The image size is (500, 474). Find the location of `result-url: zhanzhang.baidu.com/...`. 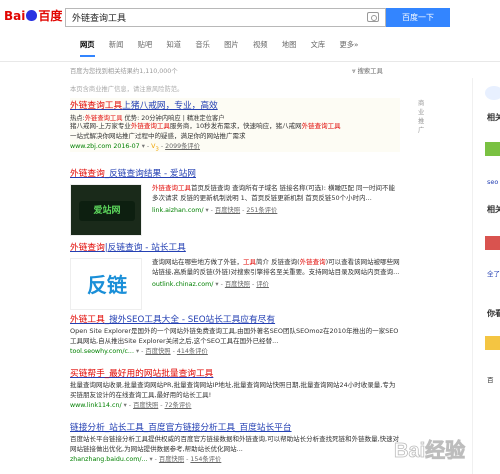

result-url: zhanzhang.baidu.com/... is located at coordinates (108, 459).